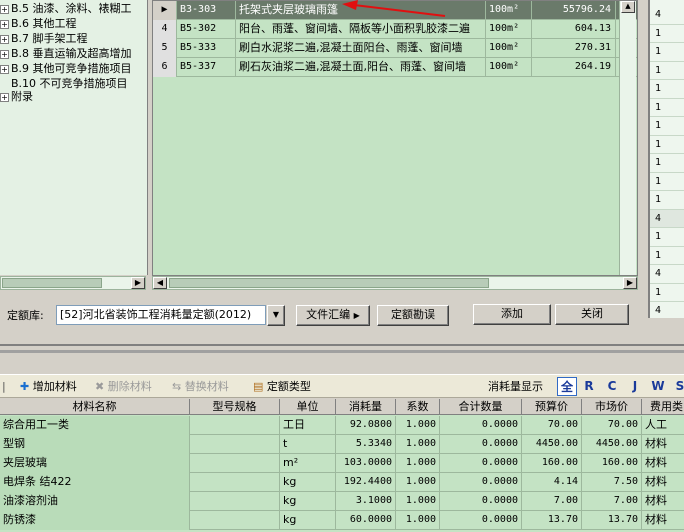  I want to click on tree-hscrollbar: ▶, so click(73, 283).